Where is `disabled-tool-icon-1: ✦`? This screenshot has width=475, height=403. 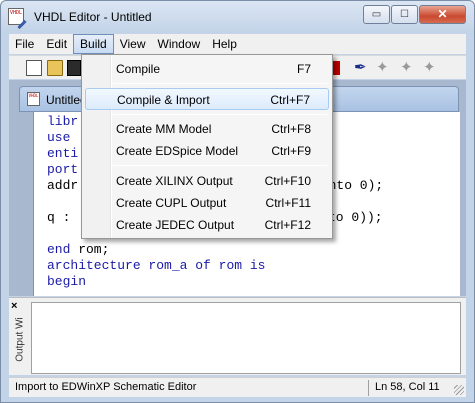 disabled-tool-icon-1: ✦ is located at coordinates (382, 67).